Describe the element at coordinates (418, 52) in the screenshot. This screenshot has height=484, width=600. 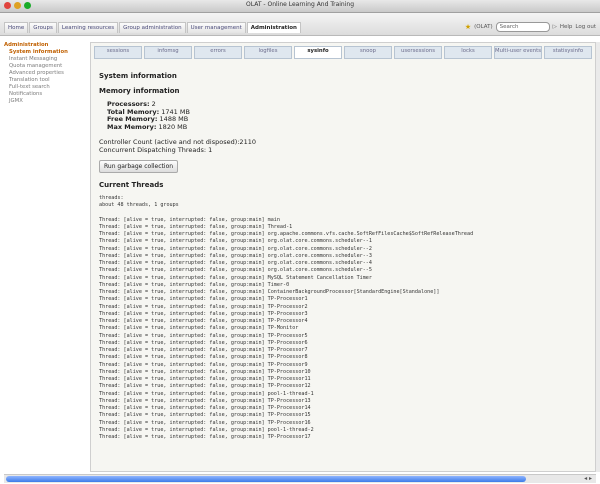
I see `subtab-usersessions: usersessions` at that location.